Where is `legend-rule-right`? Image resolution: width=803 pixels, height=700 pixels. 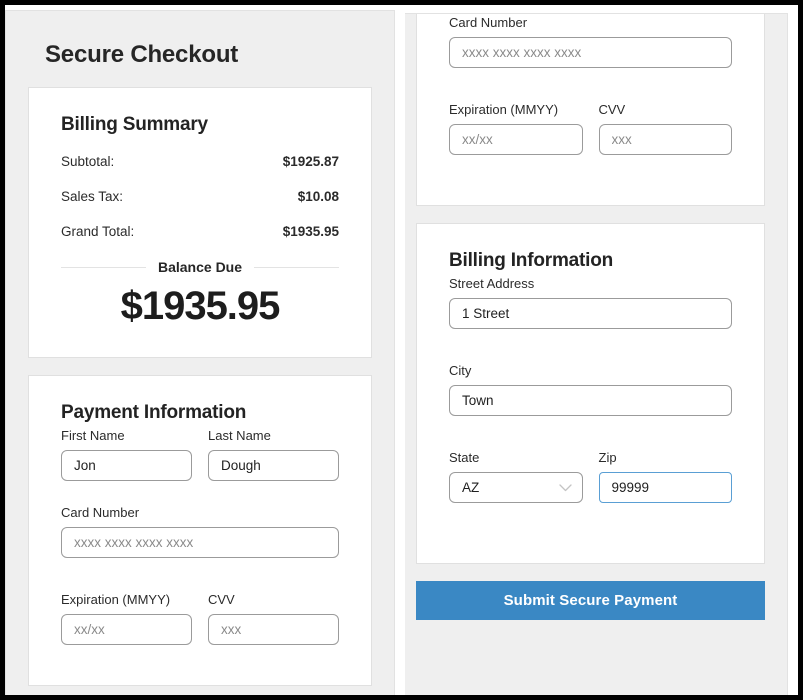
legend-rule-right is located at coordinates (297, 267).